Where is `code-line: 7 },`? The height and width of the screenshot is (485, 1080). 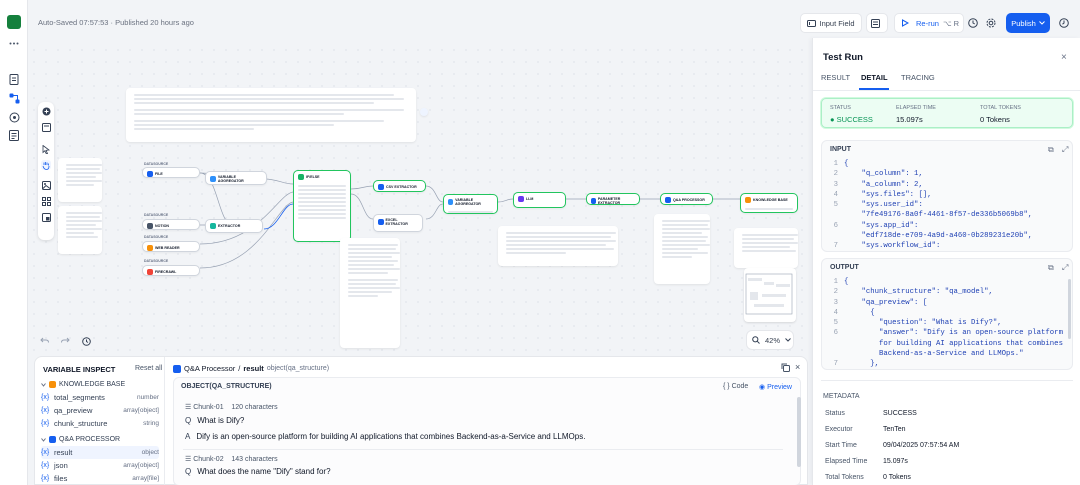
code-line: 7 }, is located at coordinates (947, 364).